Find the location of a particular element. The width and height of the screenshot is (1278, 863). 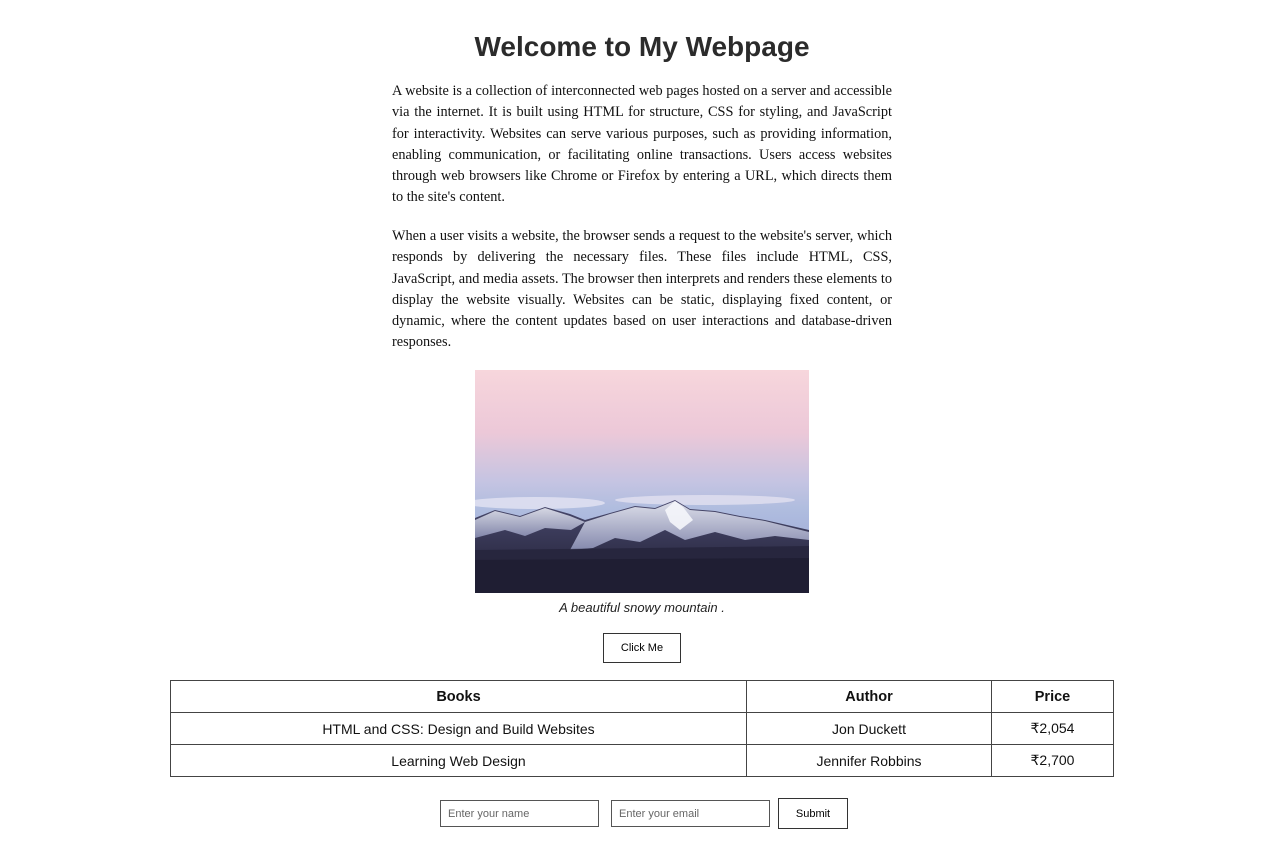

click-me-button: Click Me is located at coordinates (642, 648).